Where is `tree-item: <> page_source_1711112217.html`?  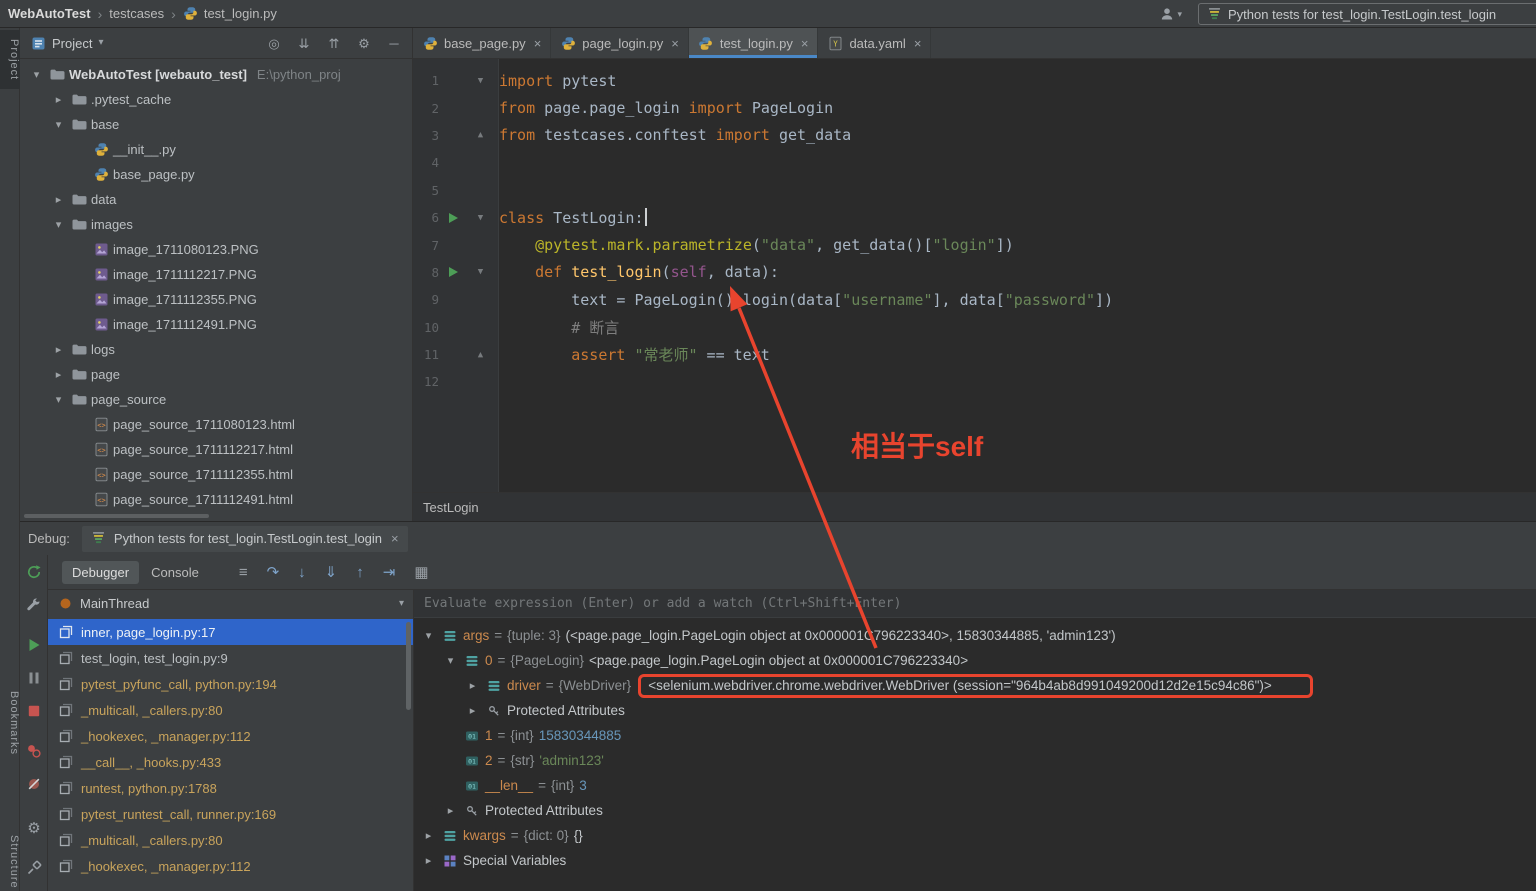 tree-item: <> page_source_1711112217.html is located at coordinates (216, 449).